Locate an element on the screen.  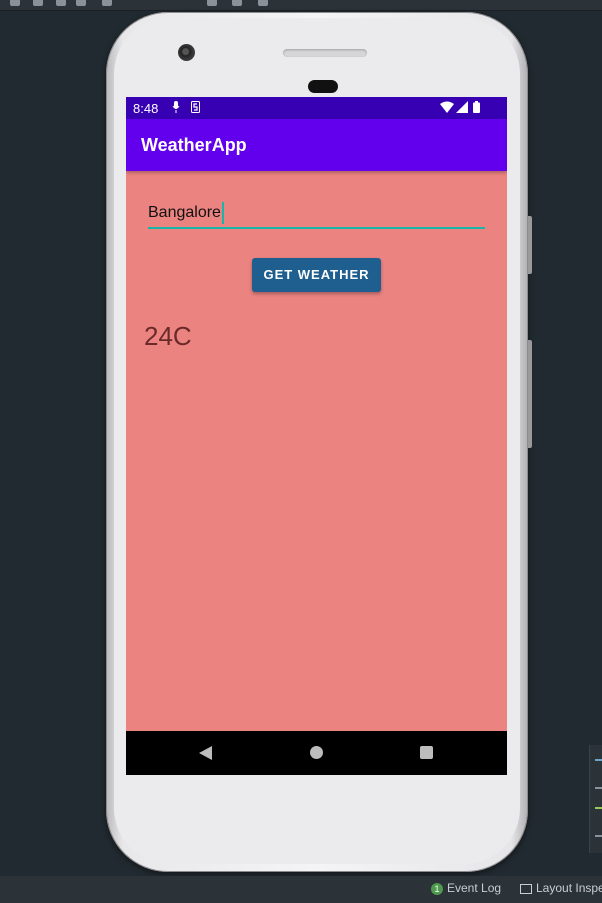
power-button is located at coordinates (530, 394).